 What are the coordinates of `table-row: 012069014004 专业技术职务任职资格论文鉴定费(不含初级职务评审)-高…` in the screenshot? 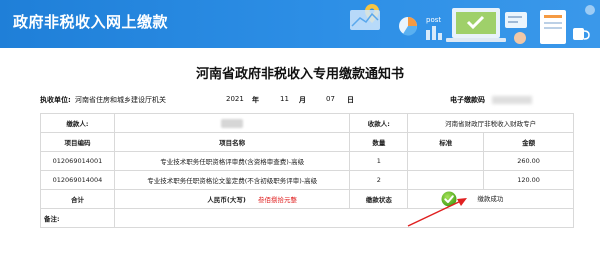 It's located at (307, 180).